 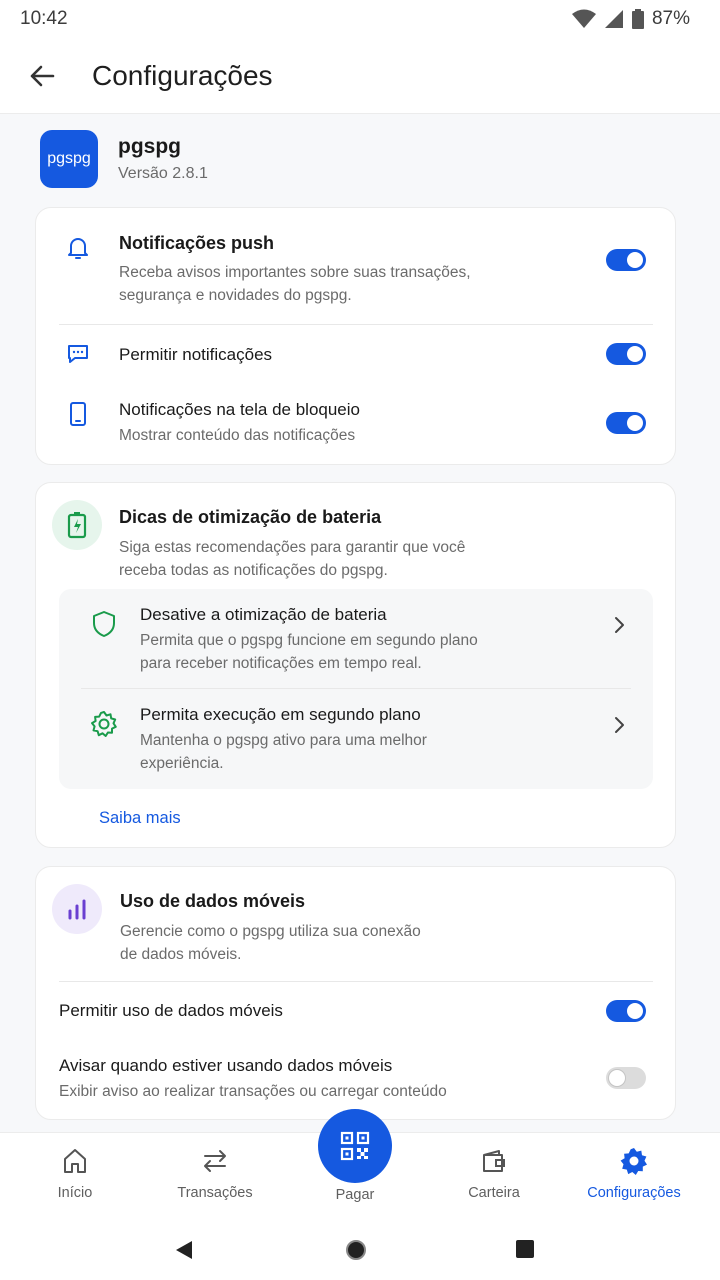 I want to click on pay-button, so click(x=355, y=1146).